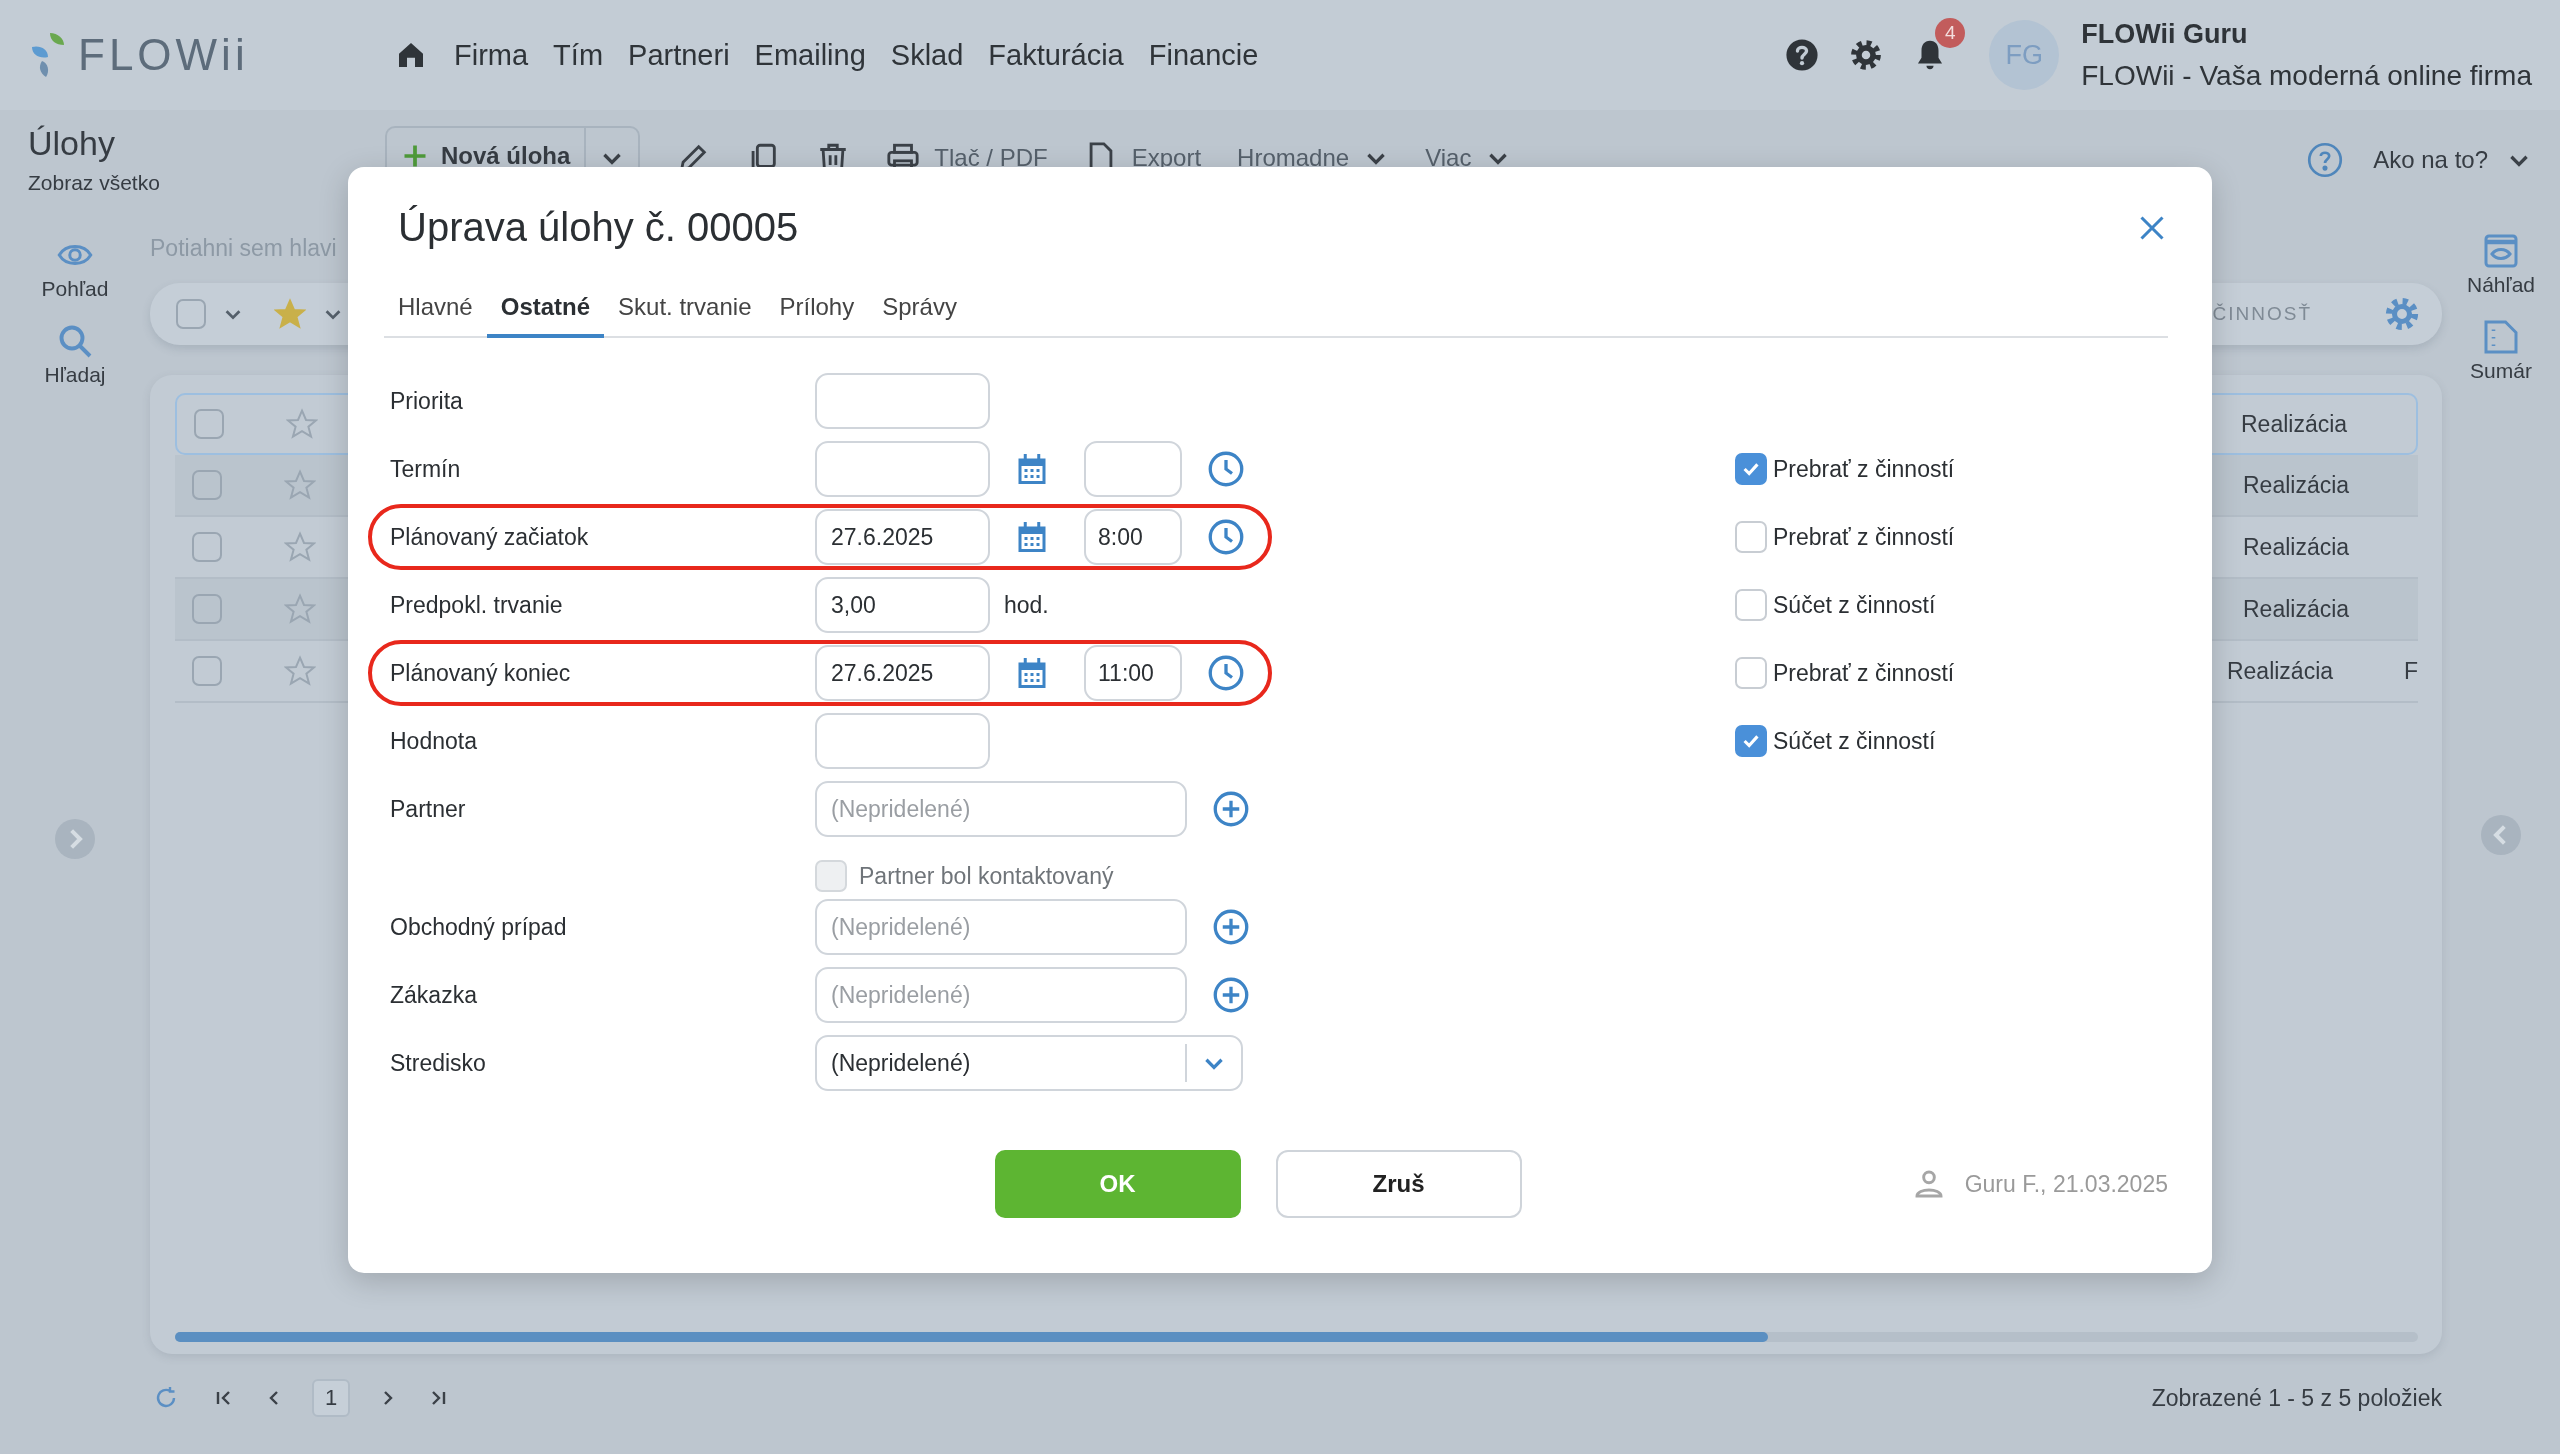 The width and height of the screenshot is (2560, 1454). Describe the element at coordinates (810, 55) in the screenshot. I see `nav-link: Emailing` at that location.